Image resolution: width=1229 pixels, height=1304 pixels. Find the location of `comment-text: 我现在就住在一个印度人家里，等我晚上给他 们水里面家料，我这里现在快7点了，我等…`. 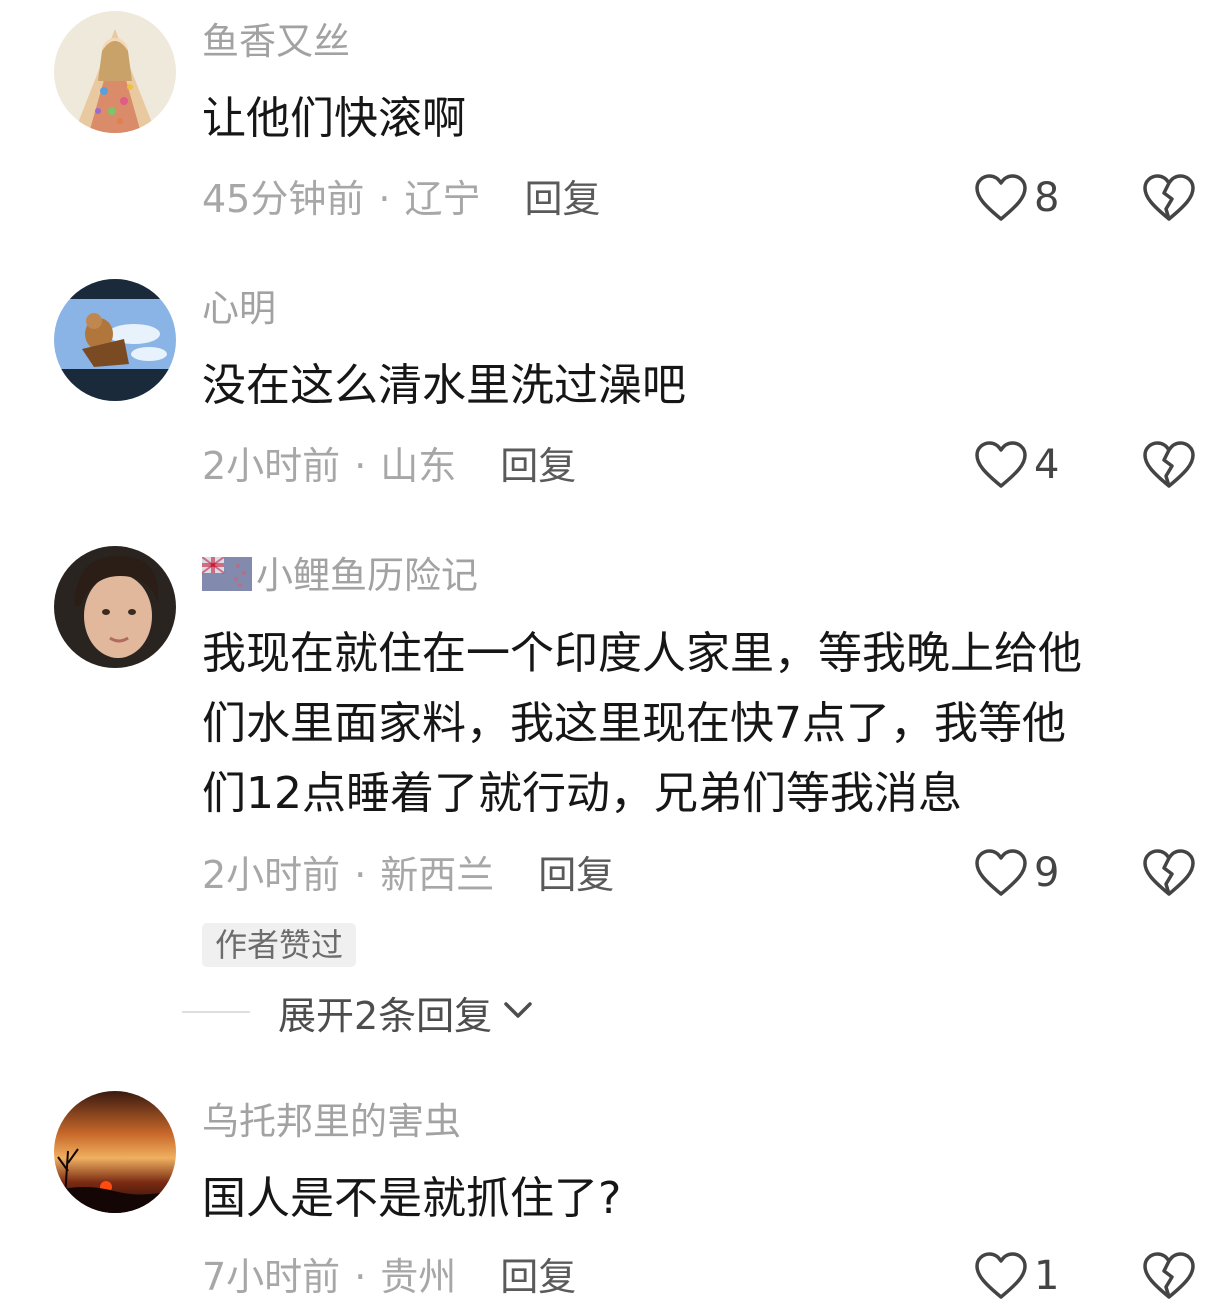

comment-text: 我现在就住在一个印度人家里，等我晚上给他 们水里面家料，我这里现在快7点了，我等… is located at coordinates (707, 724).